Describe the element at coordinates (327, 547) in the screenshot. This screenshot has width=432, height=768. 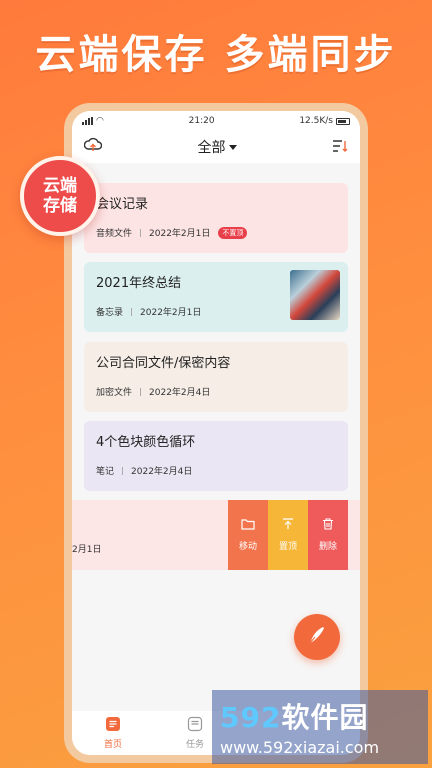
I see `delete-label: 删除` at that location.